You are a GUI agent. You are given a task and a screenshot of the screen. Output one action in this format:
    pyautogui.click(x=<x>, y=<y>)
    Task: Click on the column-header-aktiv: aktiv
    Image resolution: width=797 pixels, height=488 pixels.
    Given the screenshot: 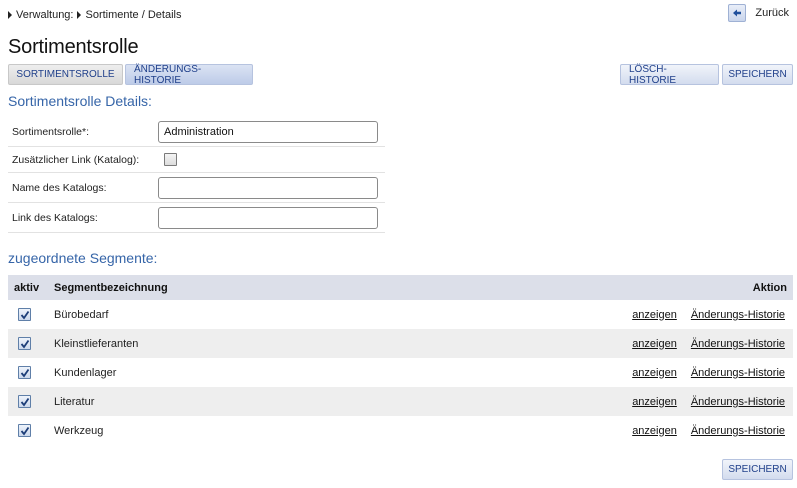 What is the action you would take?
    pyautogui.click(x=27, y=287)
    